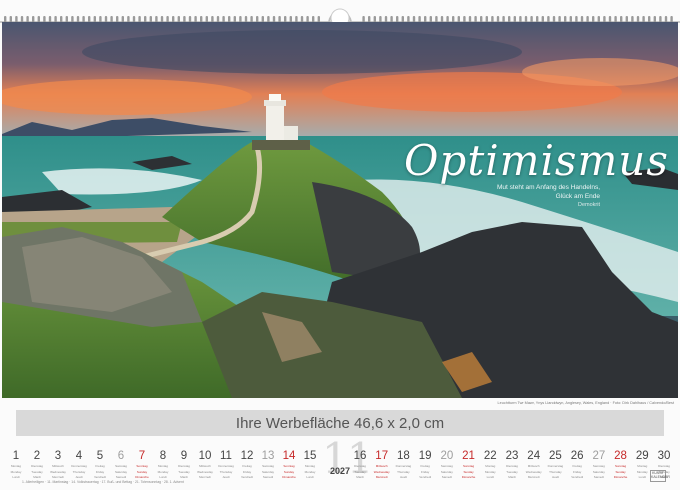 This screenshot has height=490, width=680. What do you see at coordinates (598, 477) in the screenshot?
I see `weekday-label: Samedi` at bounding box center [598, 477].